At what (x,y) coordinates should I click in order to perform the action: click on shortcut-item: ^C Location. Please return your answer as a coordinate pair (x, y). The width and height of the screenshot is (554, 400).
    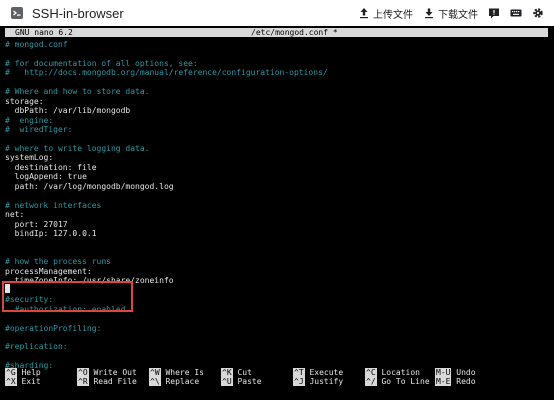
    Looking at the image, I should click on (392, 372).